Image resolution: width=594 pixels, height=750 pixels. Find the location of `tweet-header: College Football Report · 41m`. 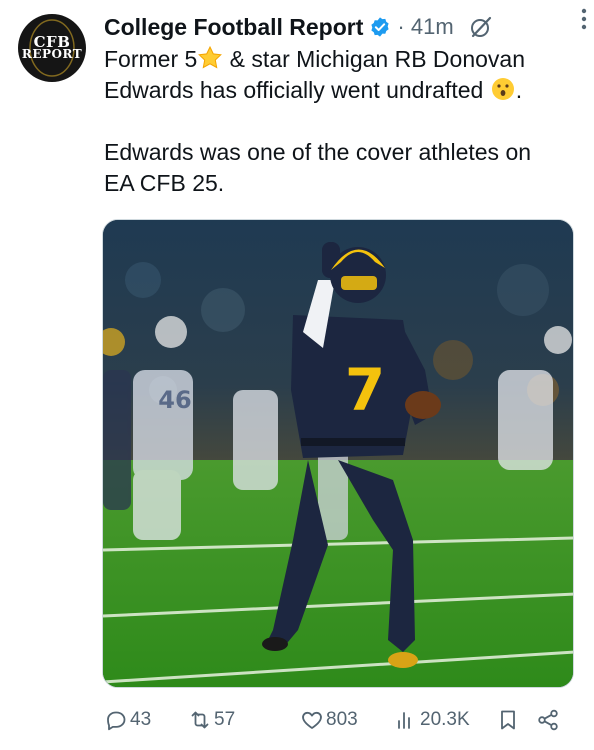

tweet-header: College Football Report · 41m is located at coordinates (339, 27).